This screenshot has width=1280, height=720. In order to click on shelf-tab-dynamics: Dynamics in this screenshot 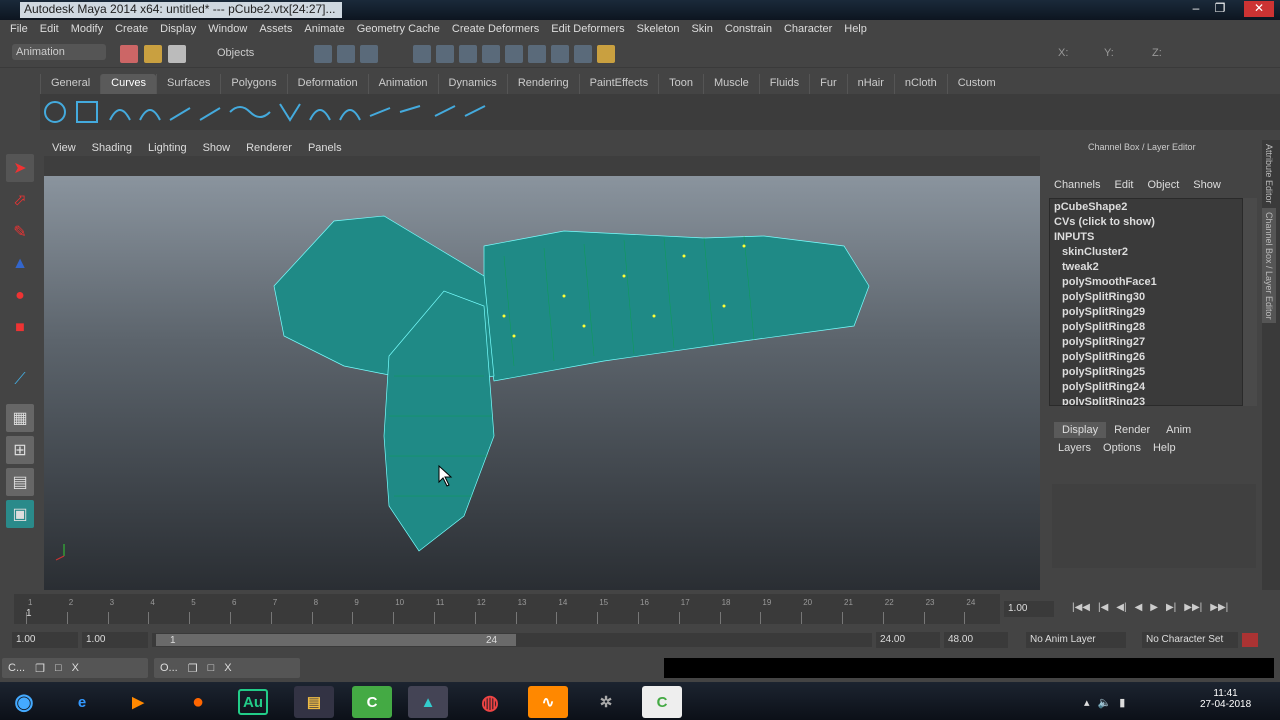, I will do `click(472, 84)`.